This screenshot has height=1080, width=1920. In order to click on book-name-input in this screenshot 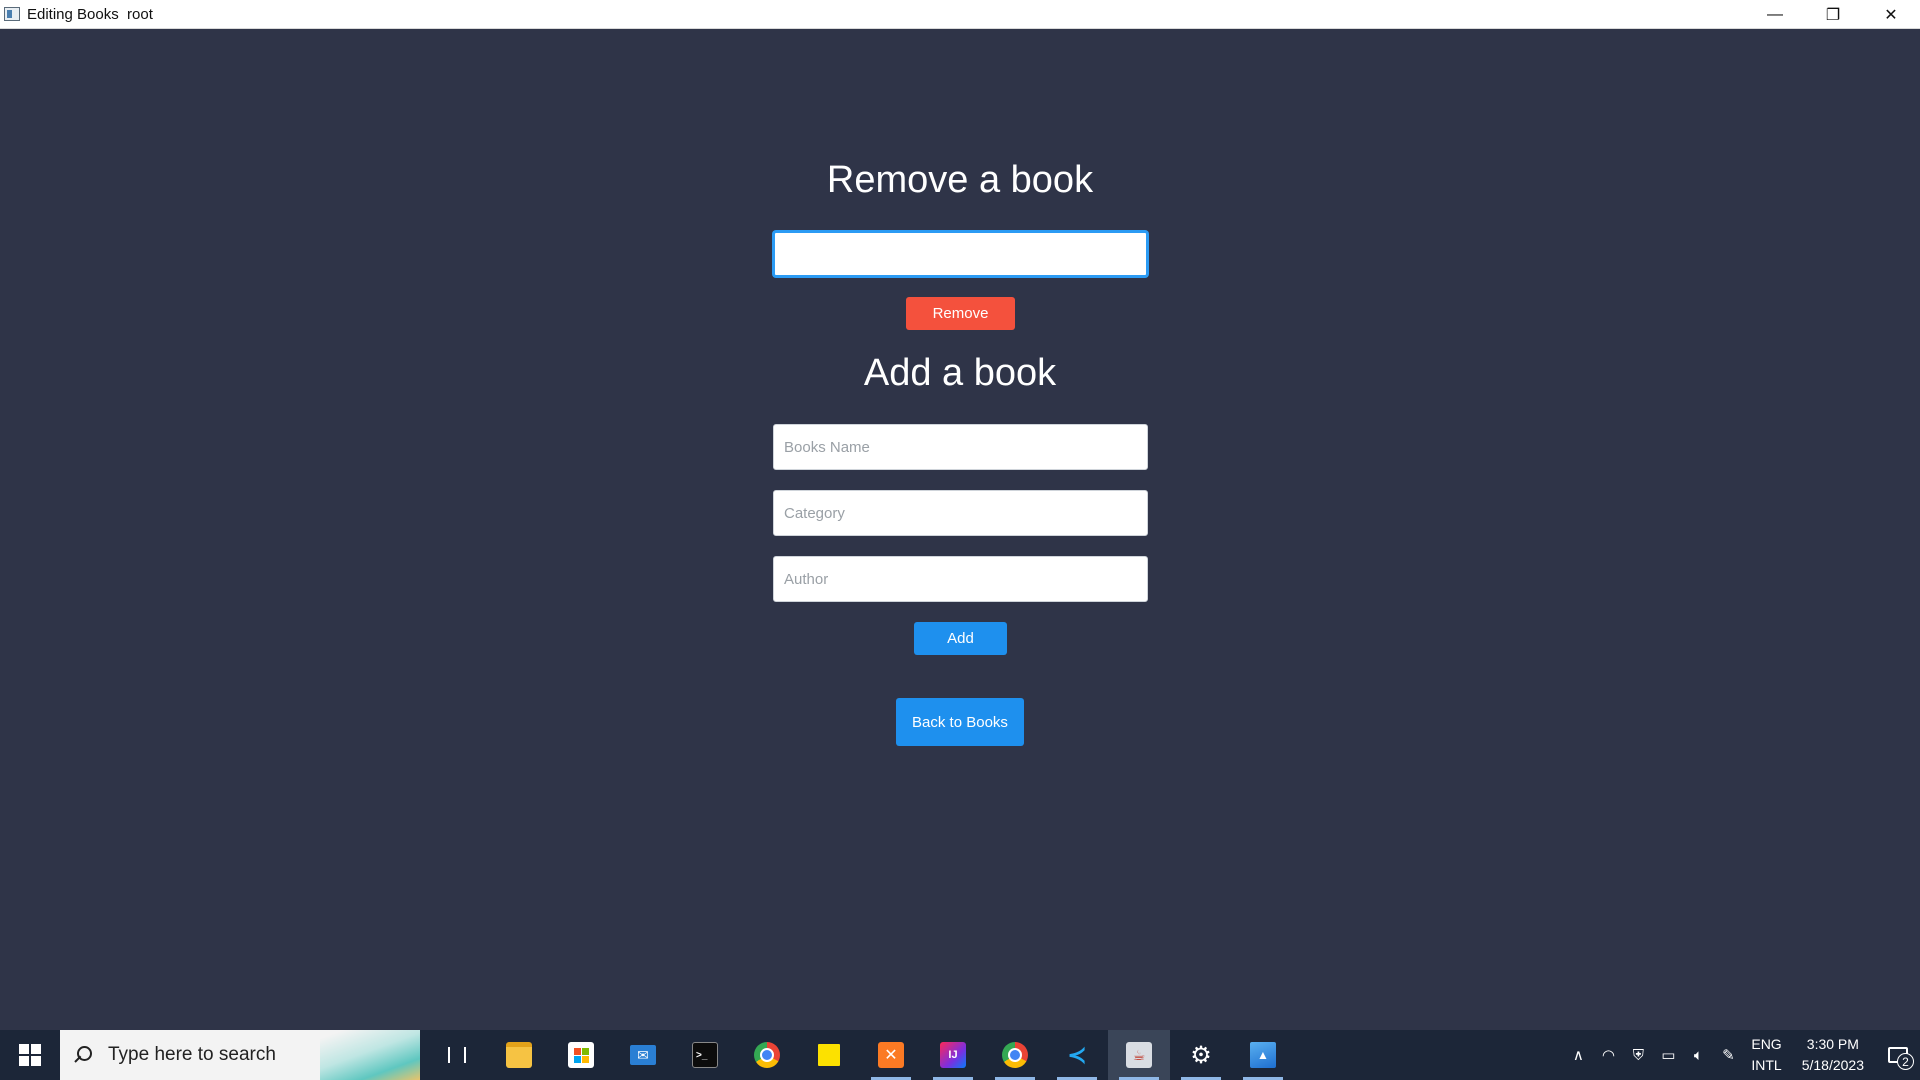, I will do `click(960, 447)`.